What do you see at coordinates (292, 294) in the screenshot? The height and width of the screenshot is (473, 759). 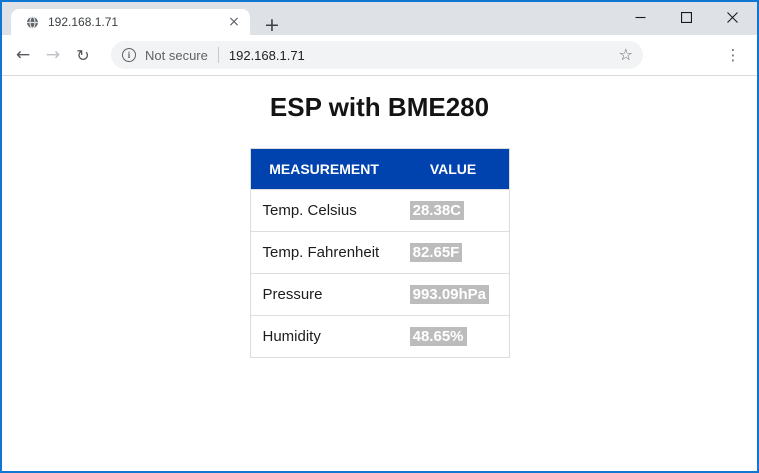 I see `measurement-label: Pressure` at bounding box center [292, 294].